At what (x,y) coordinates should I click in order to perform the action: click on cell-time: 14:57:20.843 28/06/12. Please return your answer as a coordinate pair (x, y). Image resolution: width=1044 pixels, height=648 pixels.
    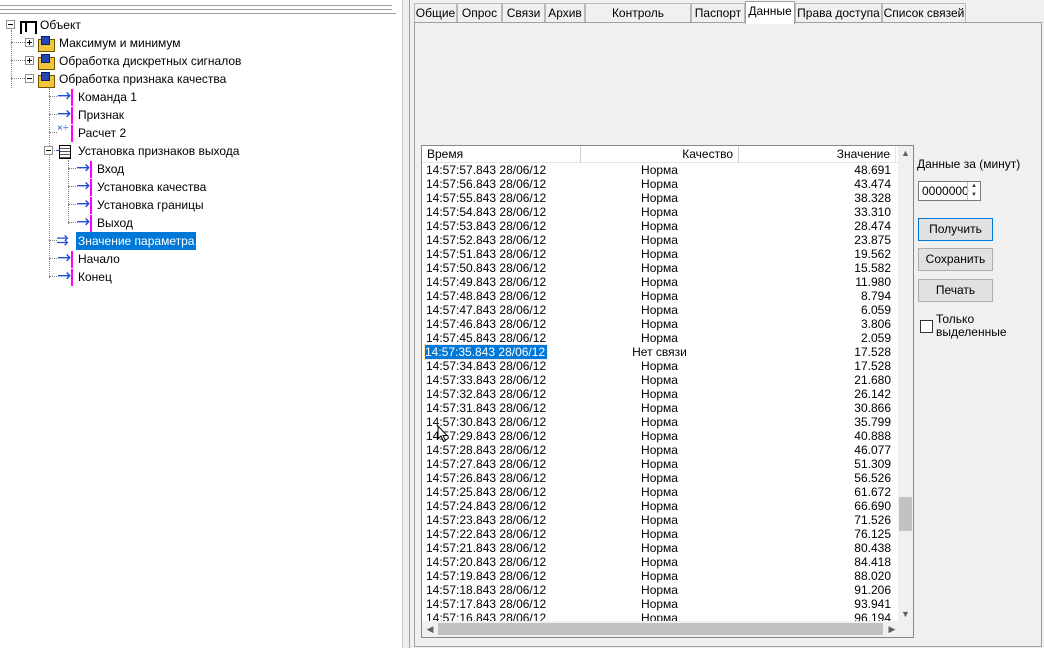
    Looking at the image, I should click on (486, 562).